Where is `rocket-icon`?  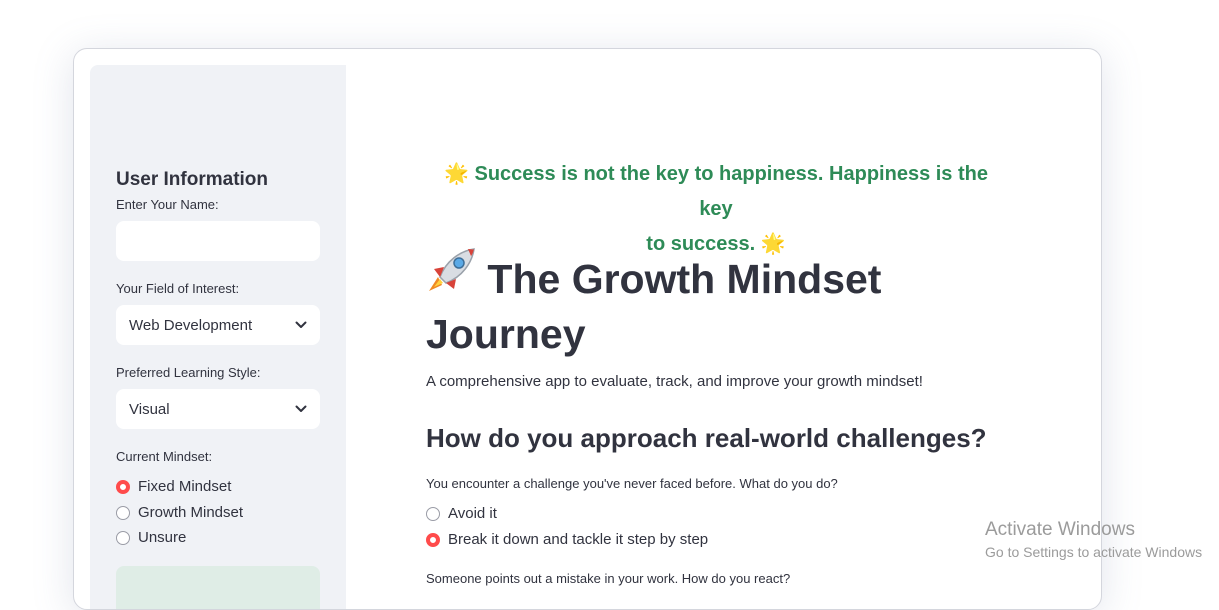 rocket-icon is located at coordinates (451, 277).